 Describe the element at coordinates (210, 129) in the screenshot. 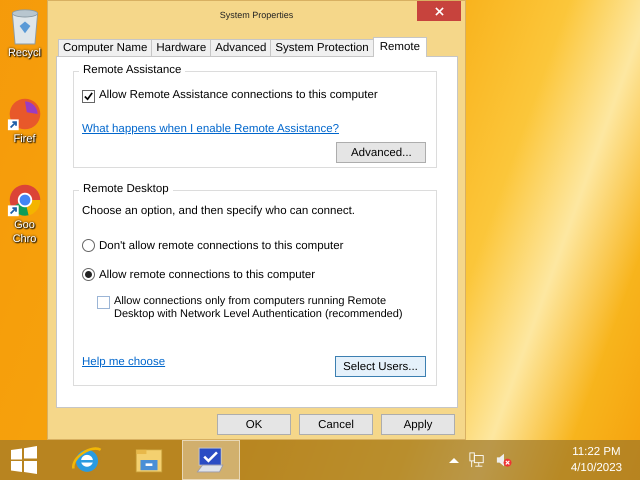

I see `help-link: What happens when I enable Remote Assistance?` at that location.